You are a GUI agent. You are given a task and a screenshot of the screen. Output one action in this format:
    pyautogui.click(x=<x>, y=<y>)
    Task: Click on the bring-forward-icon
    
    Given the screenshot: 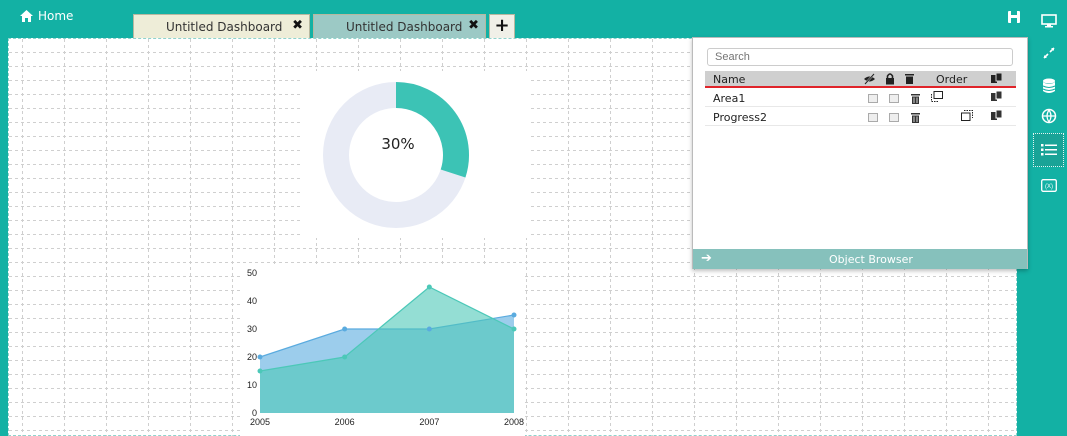 What is the action you would take?
    pyautogui.click(x=937, y=96)
    